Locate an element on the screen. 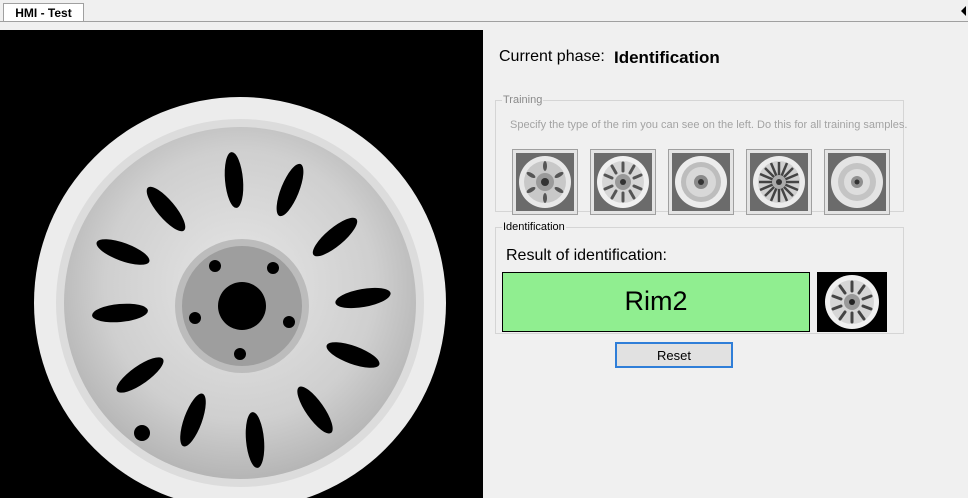 The width and height of the screenshot is (968, 498). rim3-thumbnail-icon is located at coordinates (701, 182).